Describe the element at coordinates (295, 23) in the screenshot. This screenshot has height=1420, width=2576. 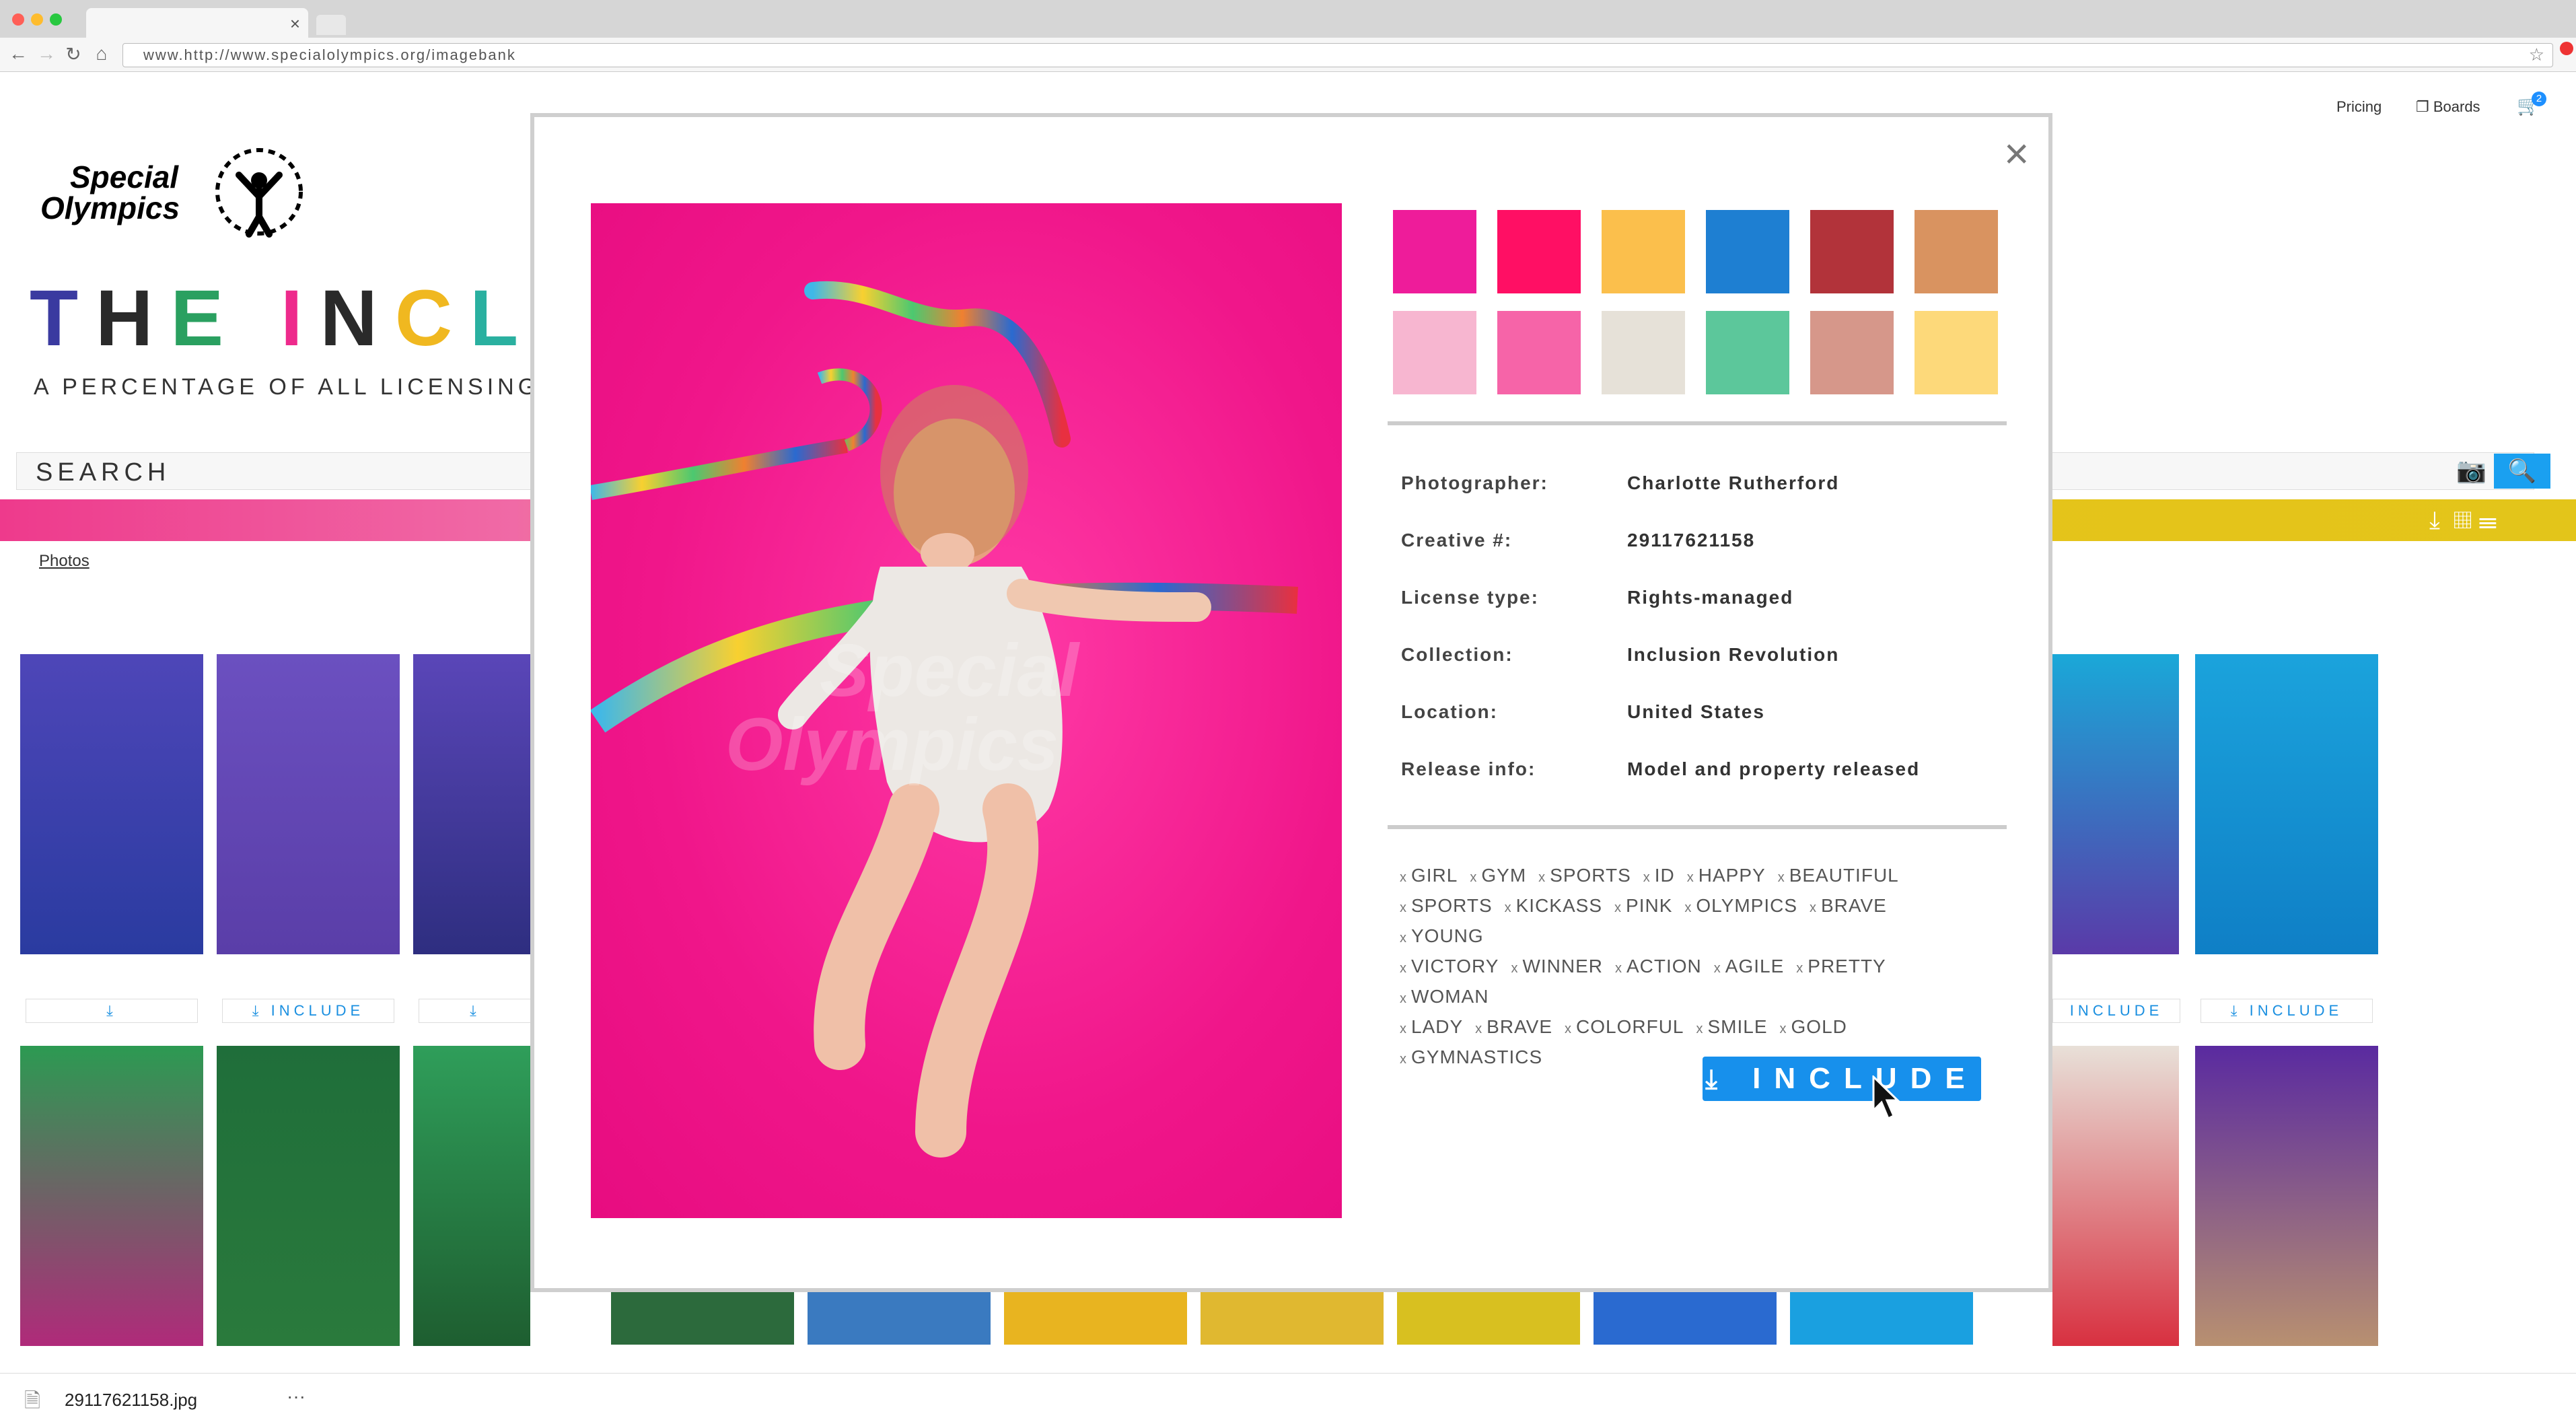
I see `tab-close-icon: ×` at that location.